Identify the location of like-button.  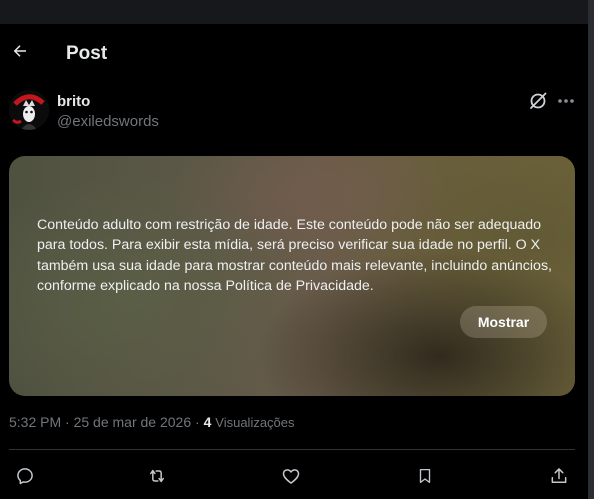
(291, 476).